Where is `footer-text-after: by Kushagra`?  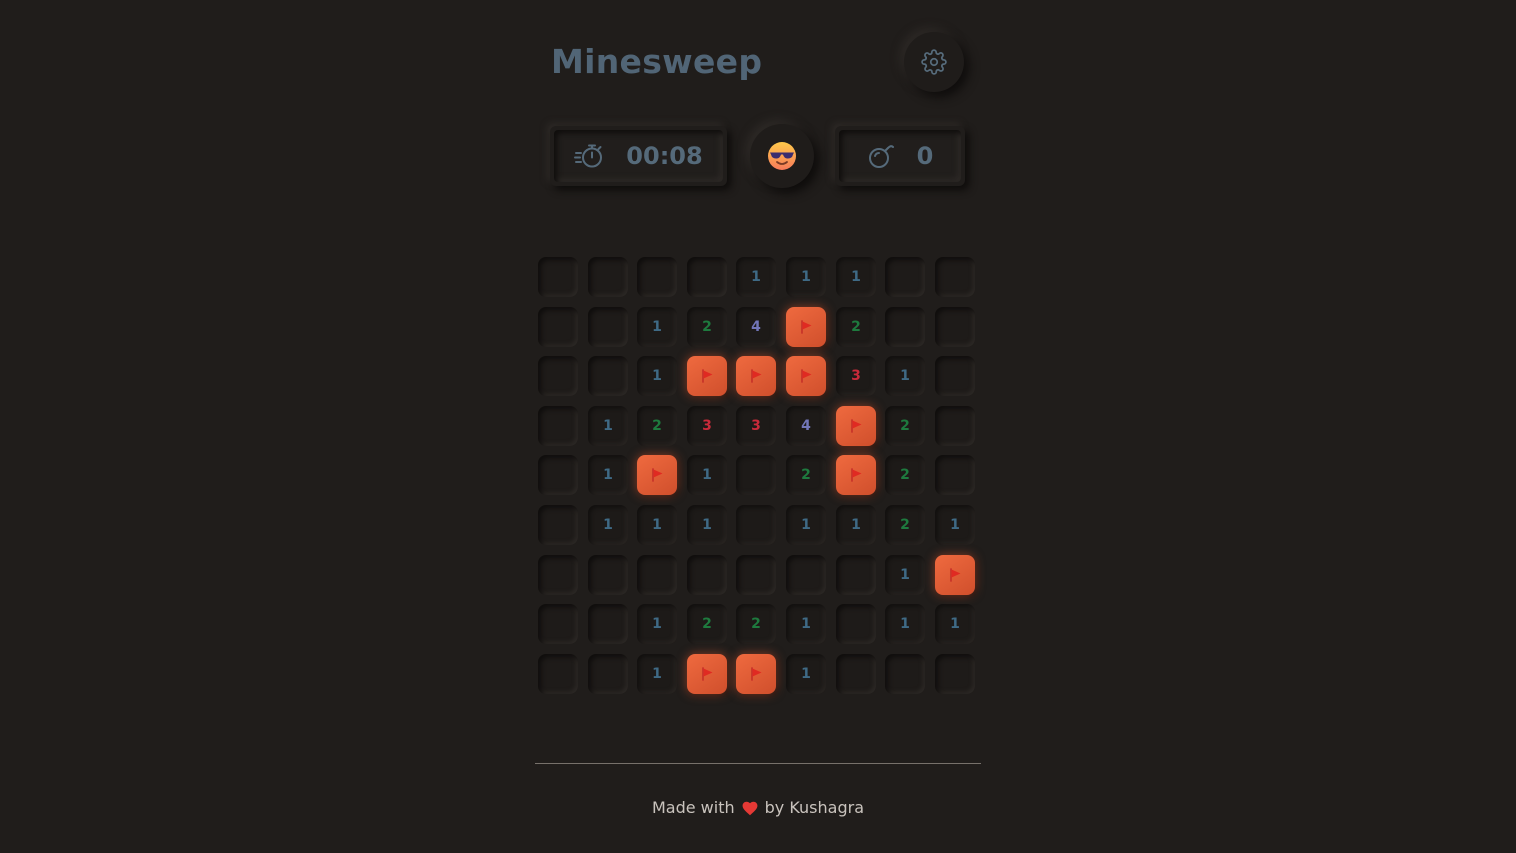 footer-text-after: by Kushagra is located at coordinates (814, 807).